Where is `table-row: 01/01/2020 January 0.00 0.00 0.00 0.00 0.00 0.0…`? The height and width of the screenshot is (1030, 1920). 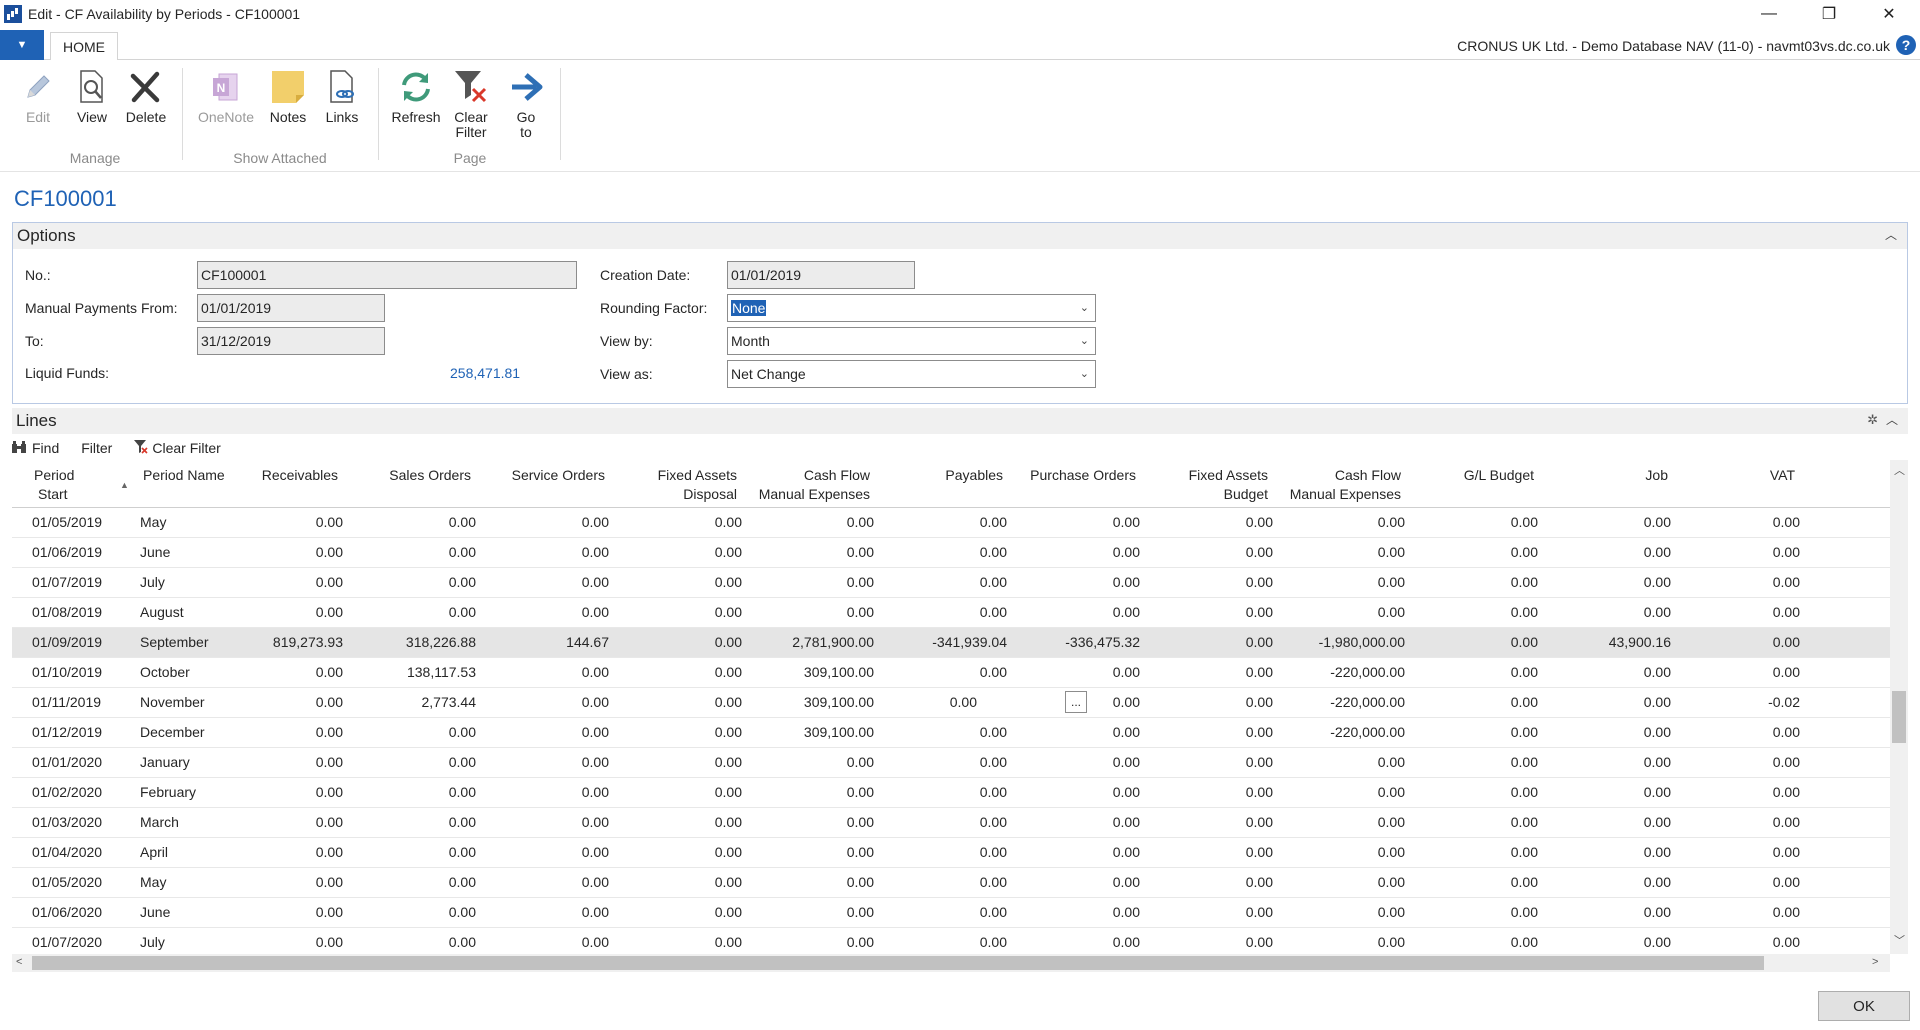
table-row: 01/01/2020 January 0.00 0.00 0.00 0.00 0.00 0.0… is located at coordinates (951, 763).